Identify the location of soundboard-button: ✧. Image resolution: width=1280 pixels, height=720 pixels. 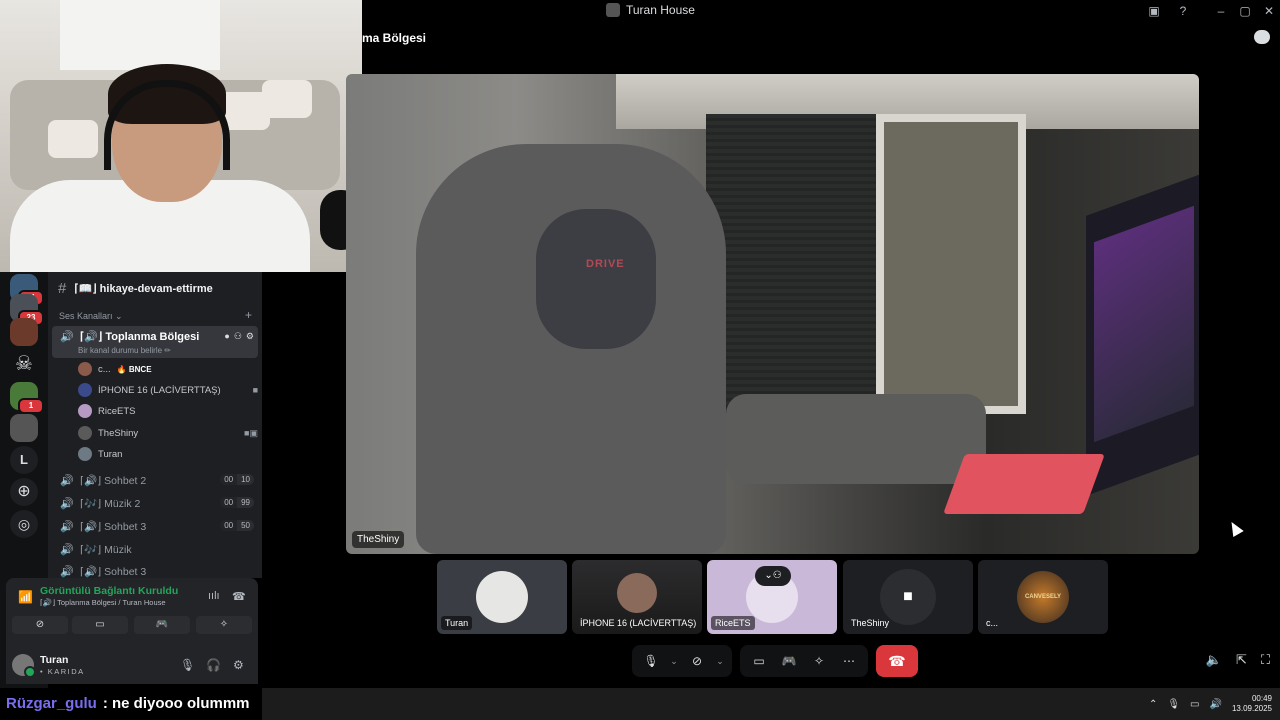
(224, 625).